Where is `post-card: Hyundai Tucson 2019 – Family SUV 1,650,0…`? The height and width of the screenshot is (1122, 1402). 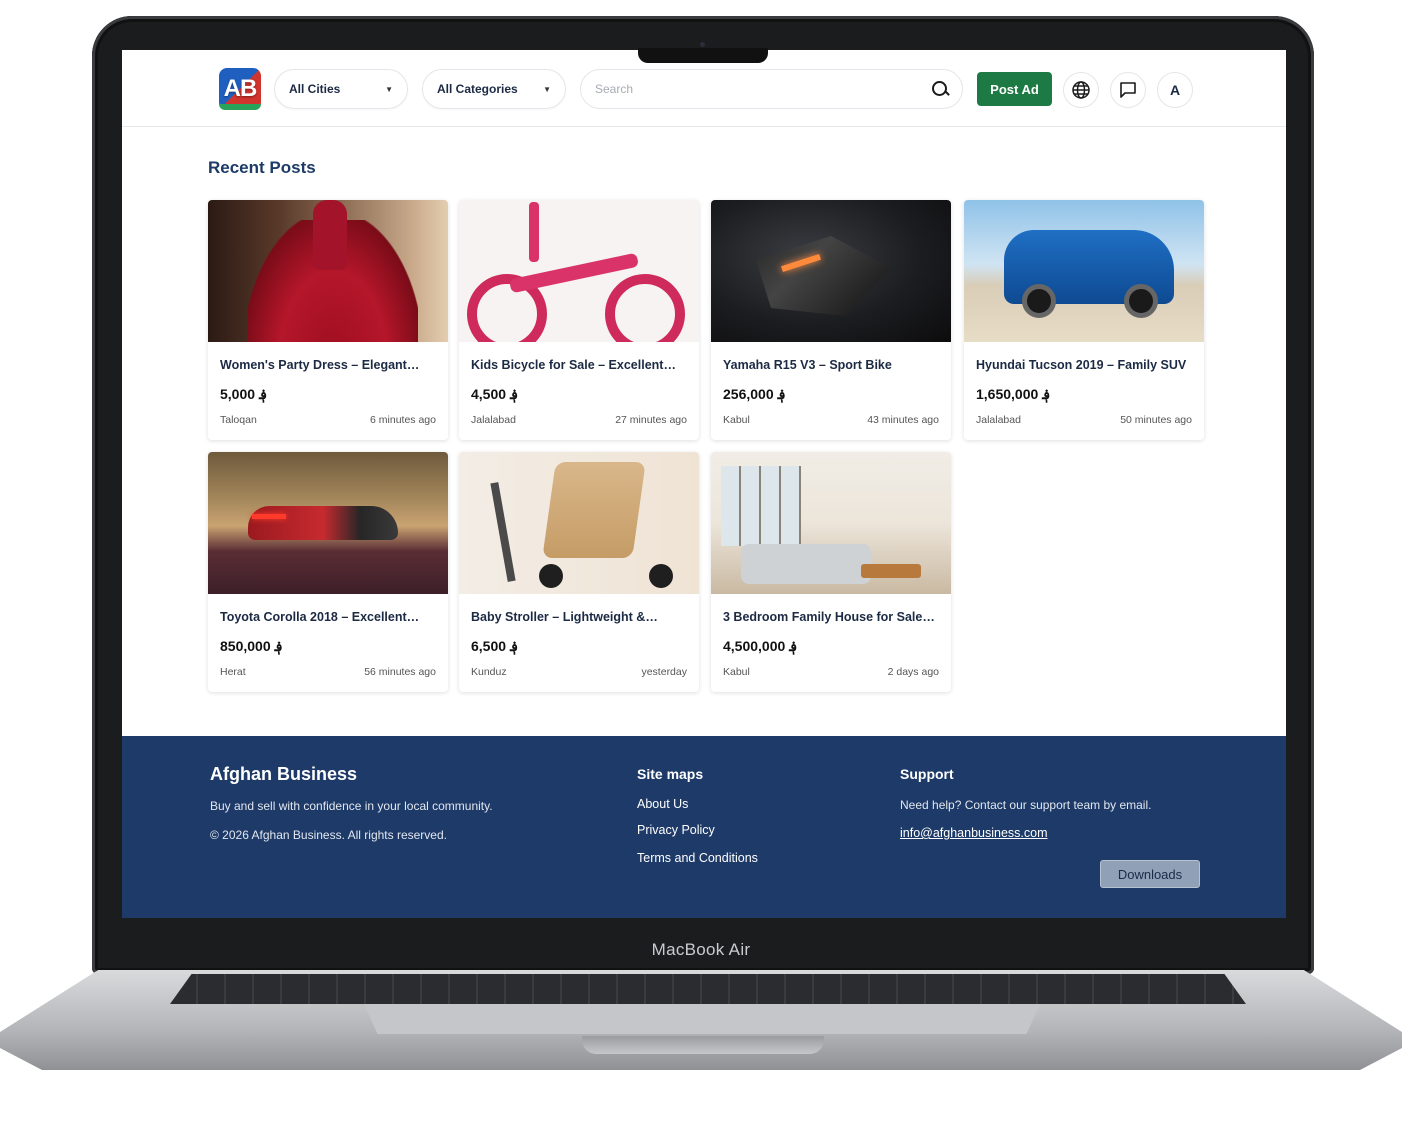 post-card: Hyundai Tucson 2019 – Family SUV 1,650,0… is located at coordinates (1084, 320).